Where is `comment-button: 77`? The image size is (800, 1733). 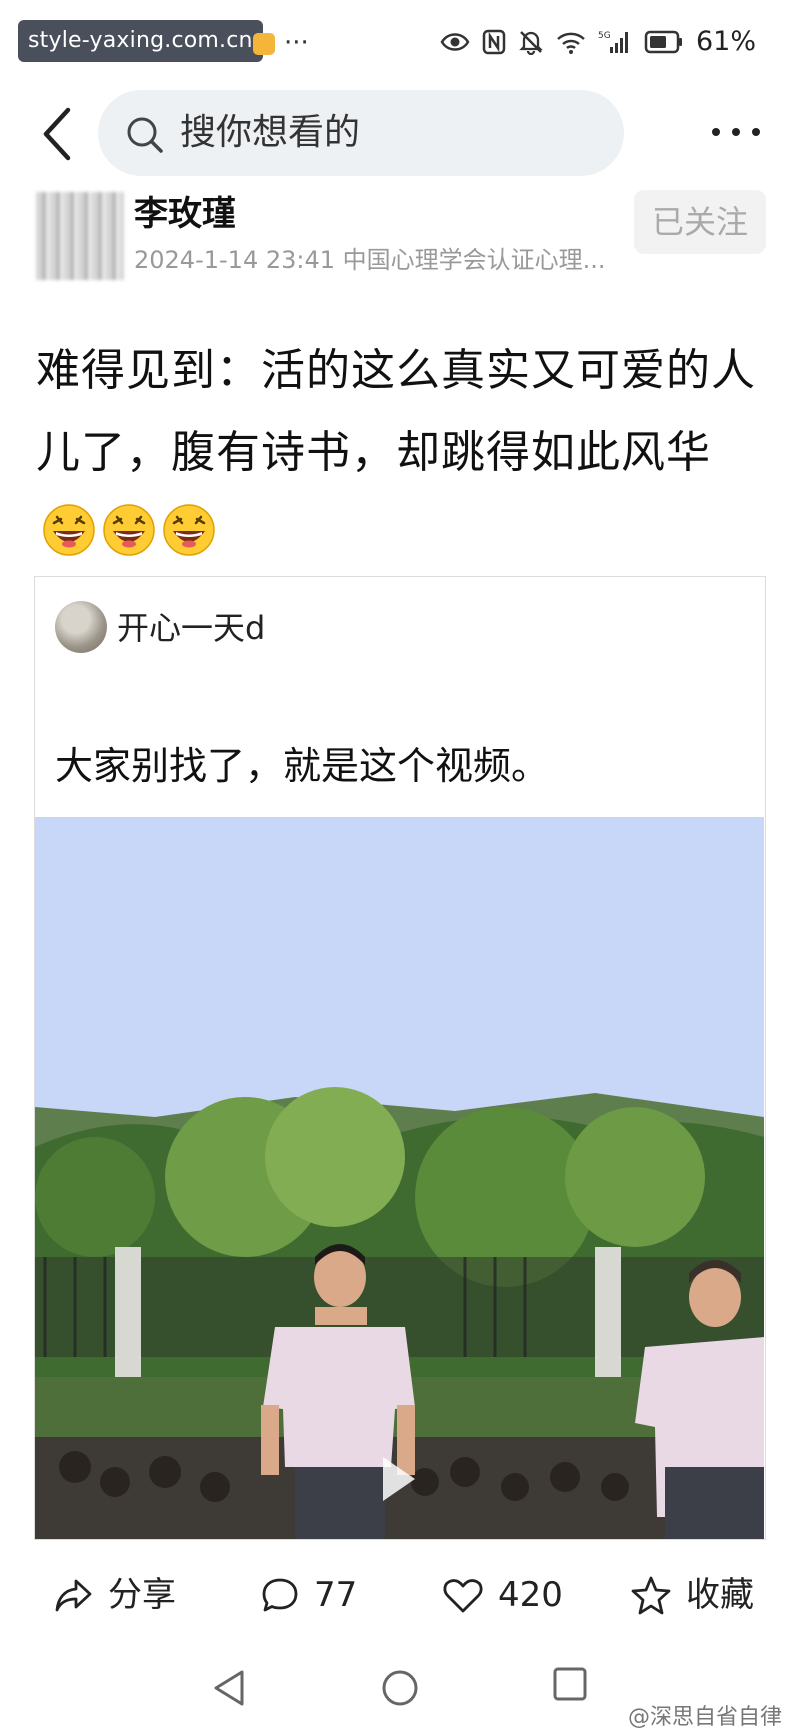
comment-button: 77 is located at coordinates (308, 1595).